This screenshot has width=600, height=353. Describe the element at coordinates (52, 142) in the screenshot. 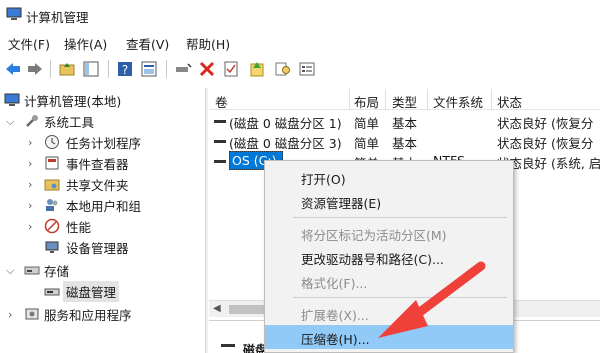

I see `clock-icon` at that location.